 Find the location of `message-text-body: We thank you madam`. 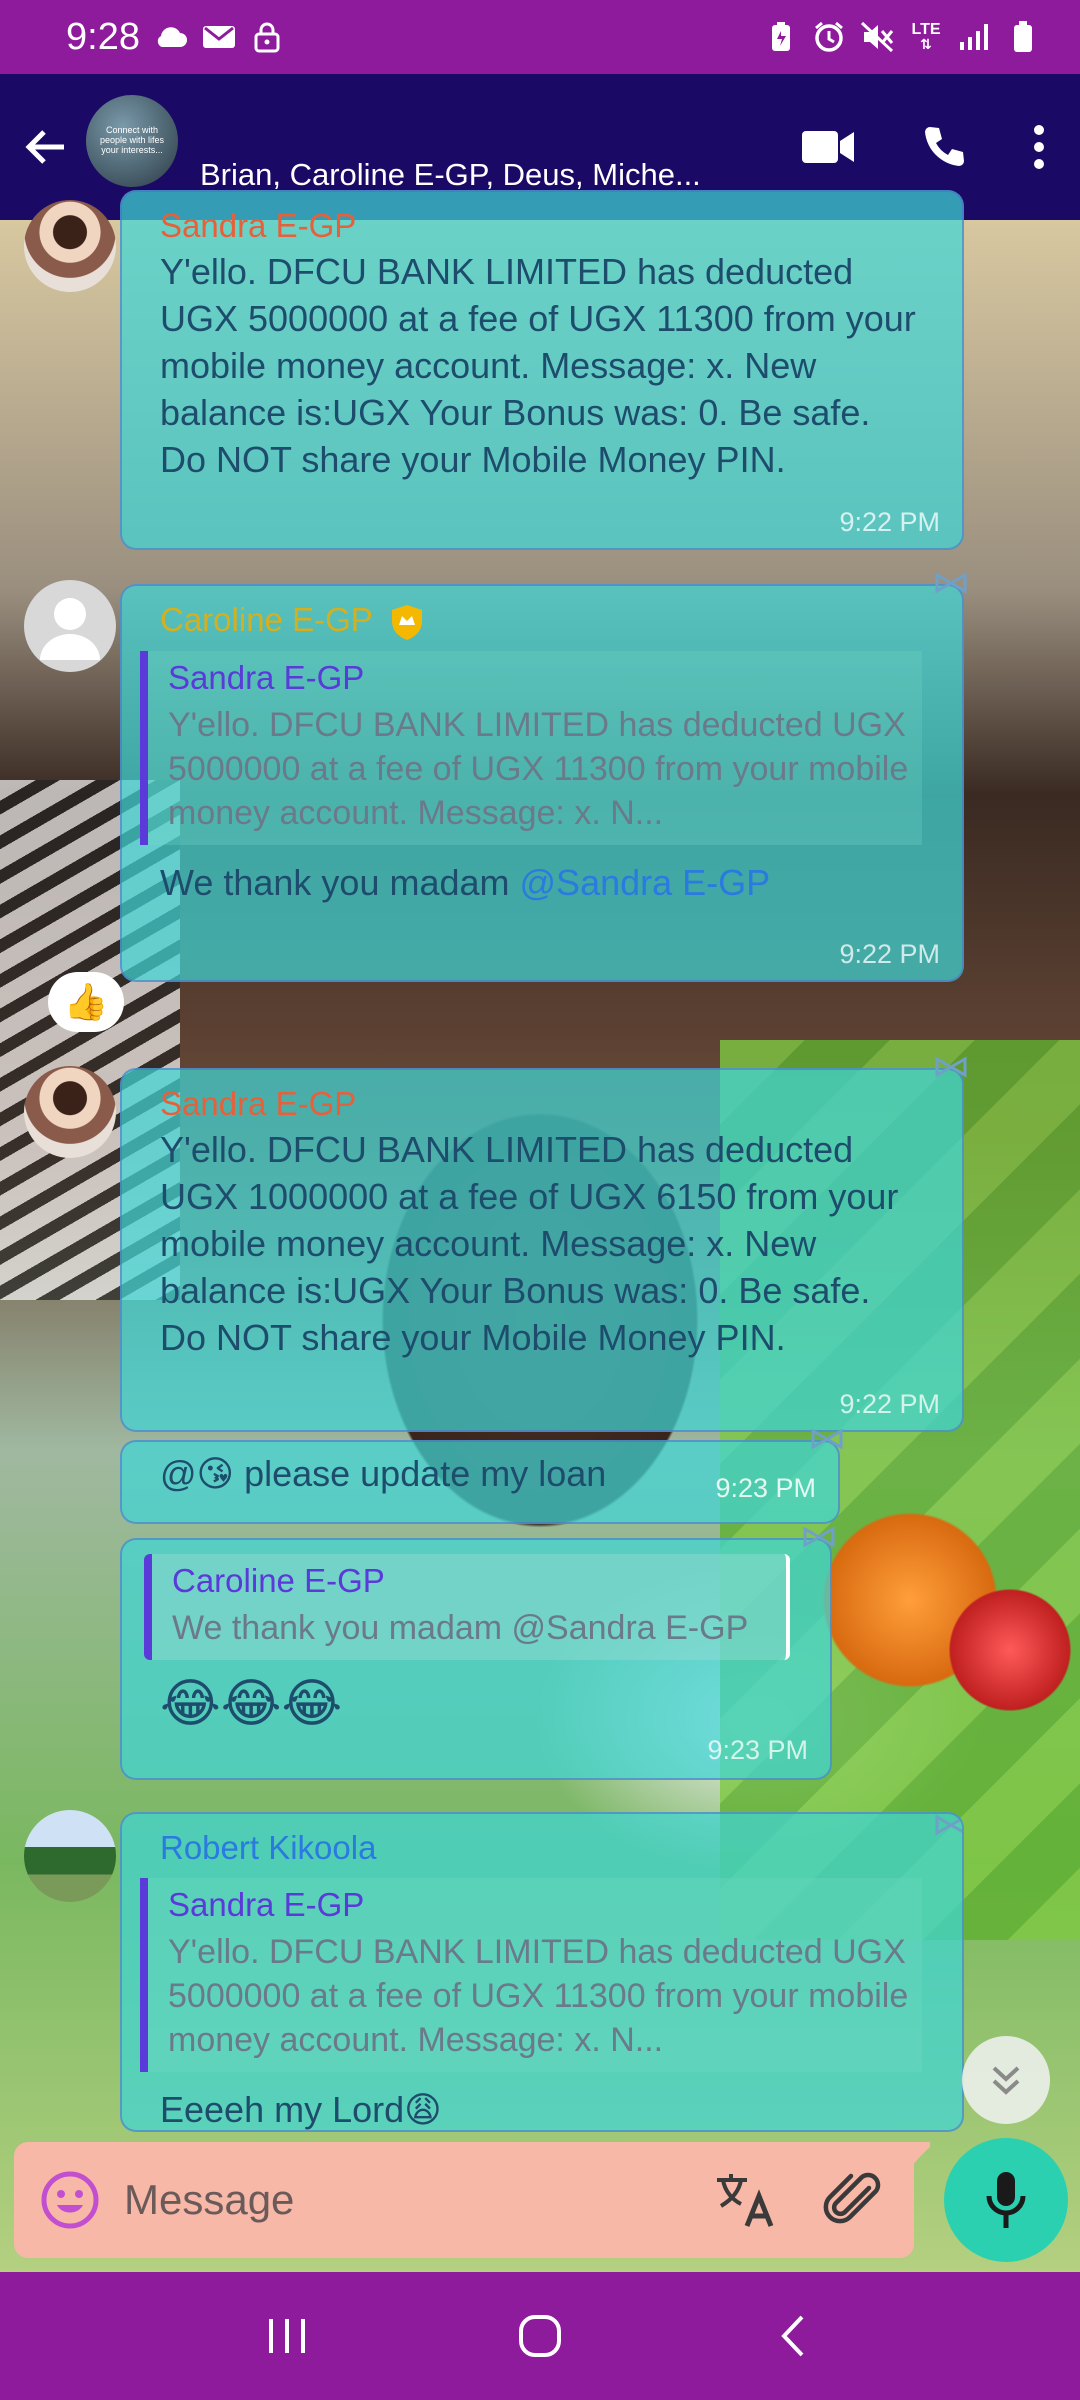

message-text-body: We thank you madam is located at coordinates (340, 883).